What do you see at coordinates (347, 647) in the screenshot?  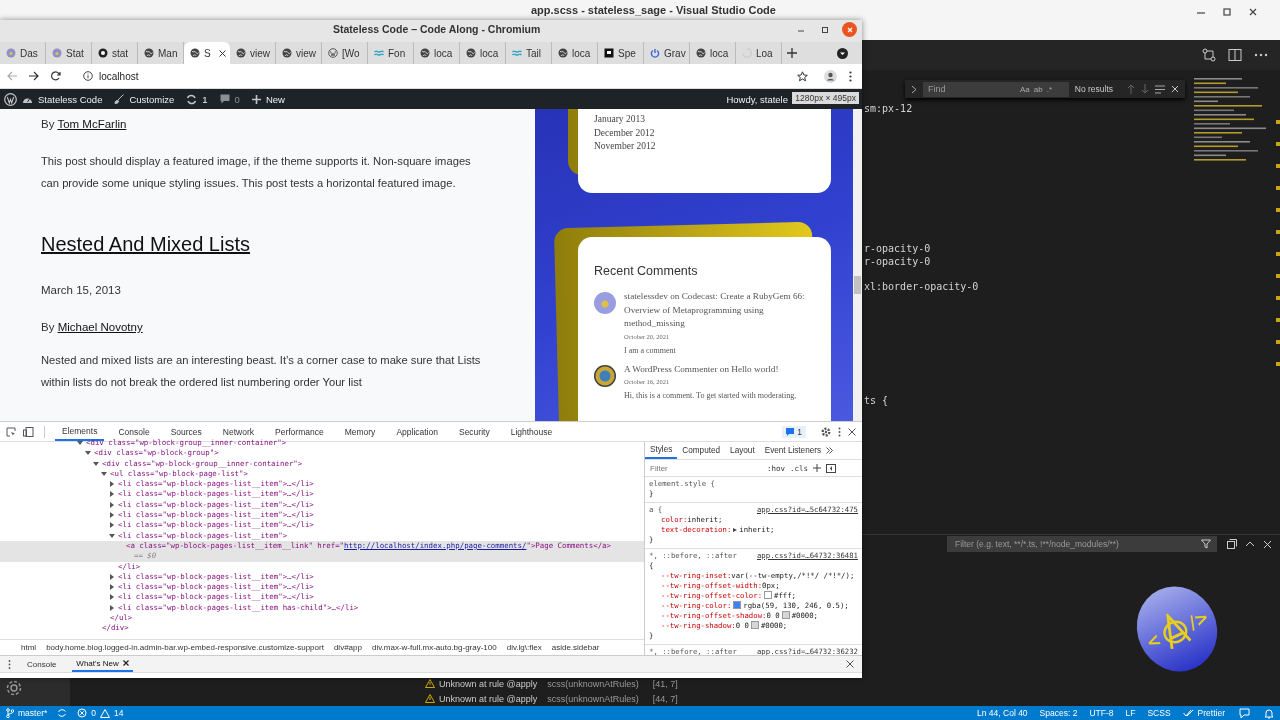 I see `breadcrumb: div#app` at bounding box center [347, 647].